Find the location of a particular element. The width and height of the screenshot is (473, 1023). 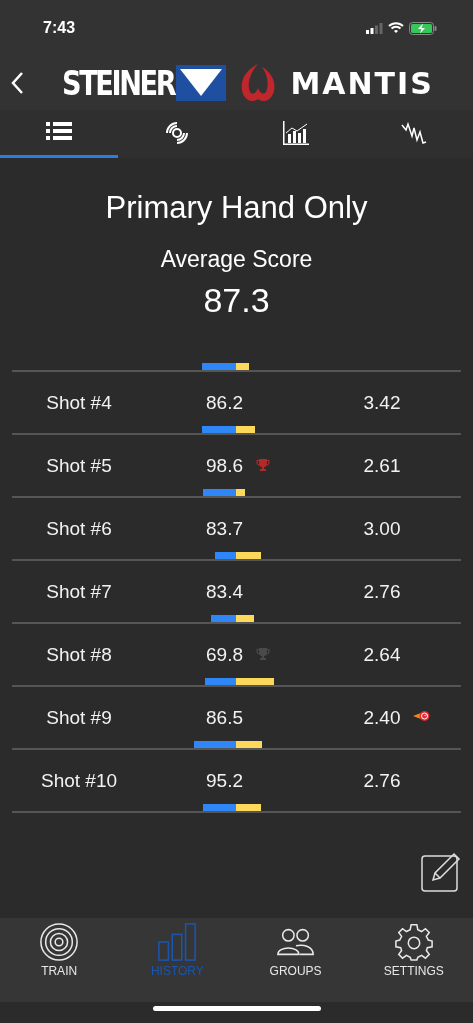

bar-chart-icon is located at coordinates (177, 942).